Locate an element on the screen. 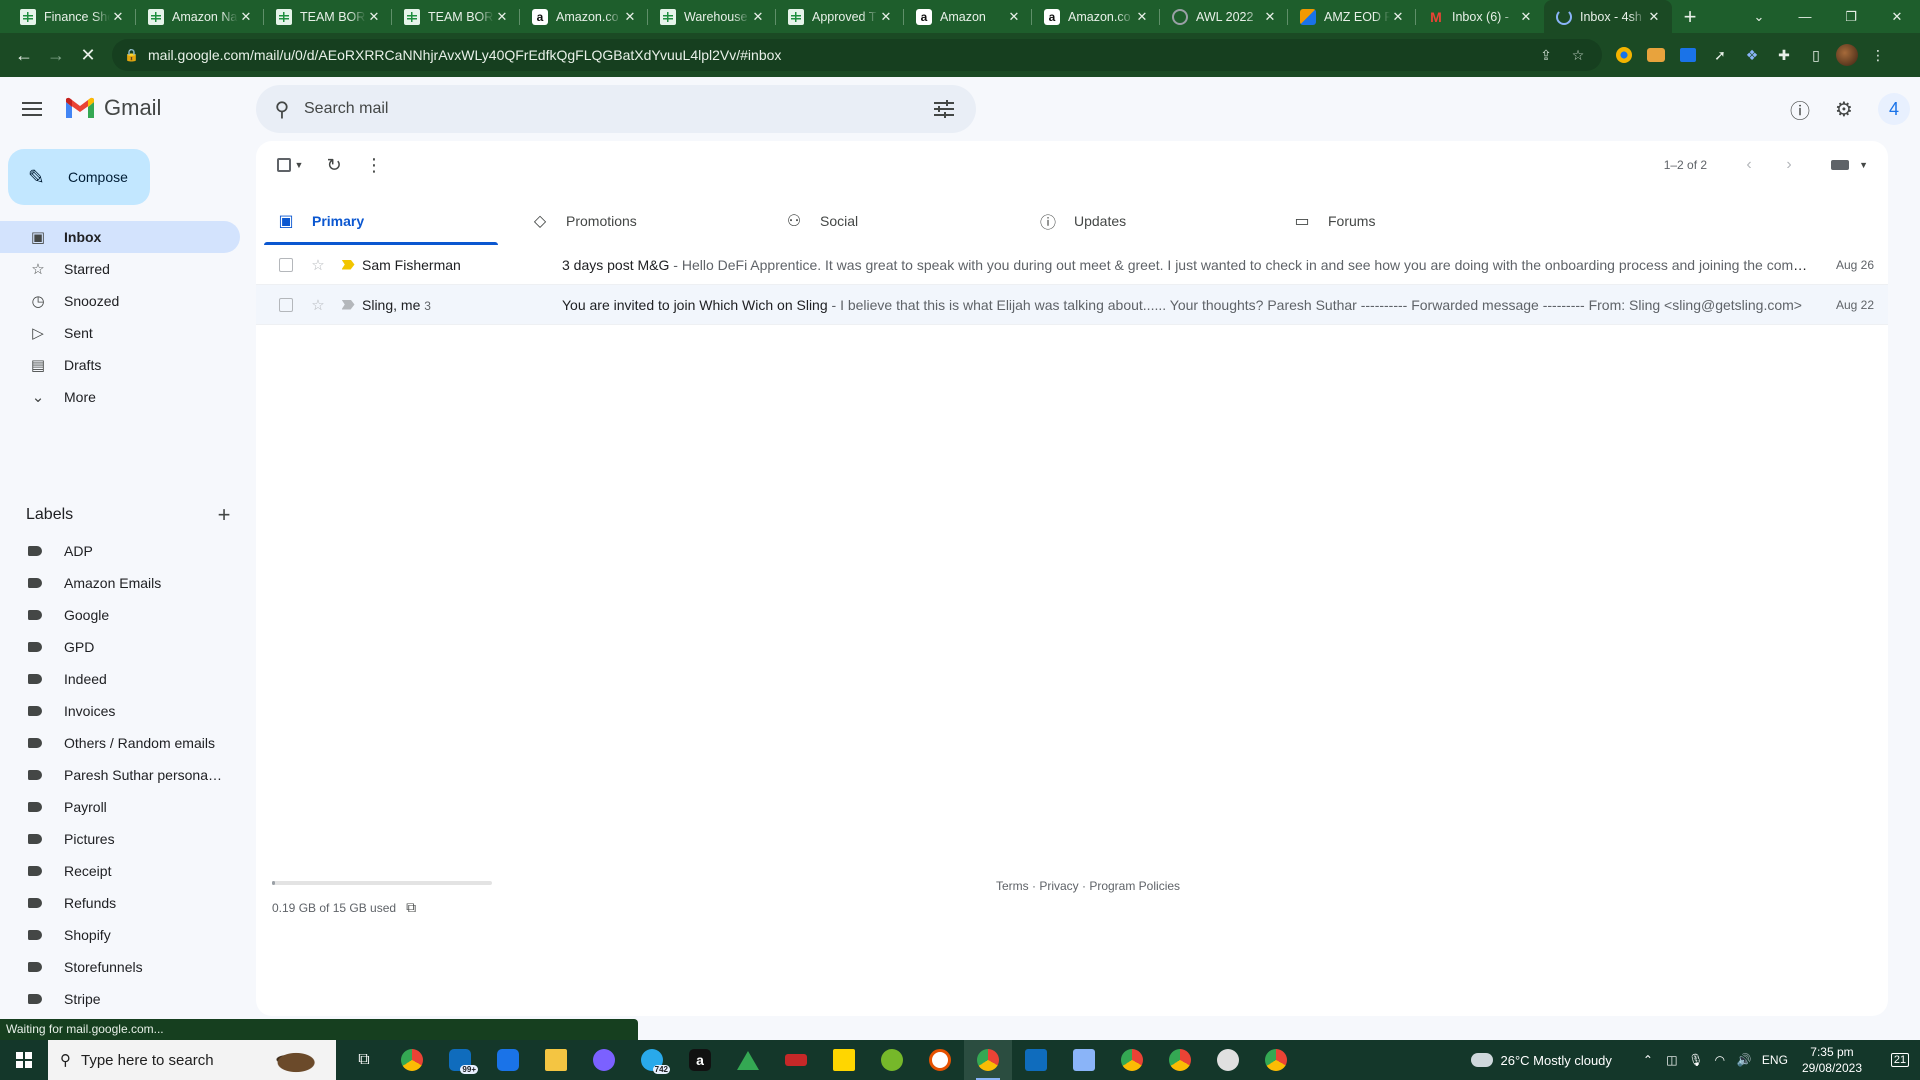 Image resolution: width=1920 pixels, height=1080 pixels. browser-tab: Amazon Na ✕ is located at coordinates (200, 16).